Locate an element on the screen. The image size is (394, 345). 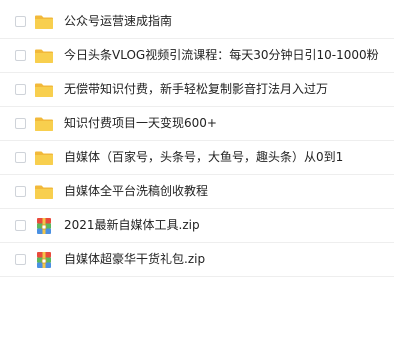
file-name: 知识付费项目一天变现600+ is located at coordinates (140, 123).